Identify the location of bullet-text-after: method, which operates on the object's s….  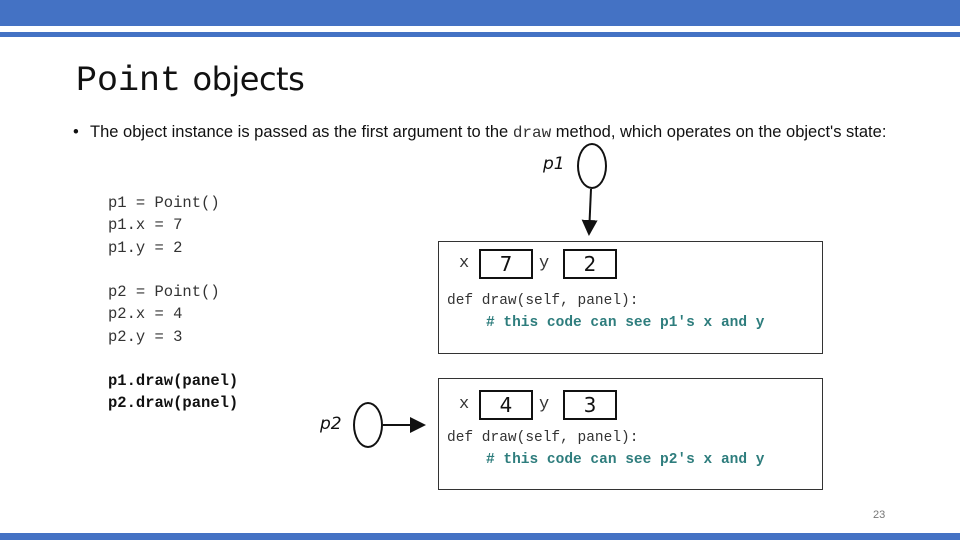
(719, 132).